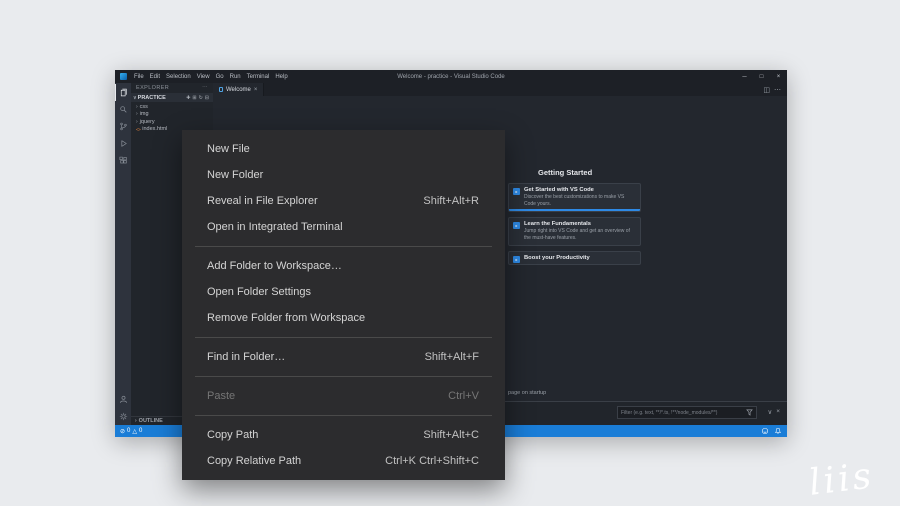  What do you see at coordinates (123, 76) in the screenshot?
I see `vscode-logo-icon` at bounding box center [123, 76].